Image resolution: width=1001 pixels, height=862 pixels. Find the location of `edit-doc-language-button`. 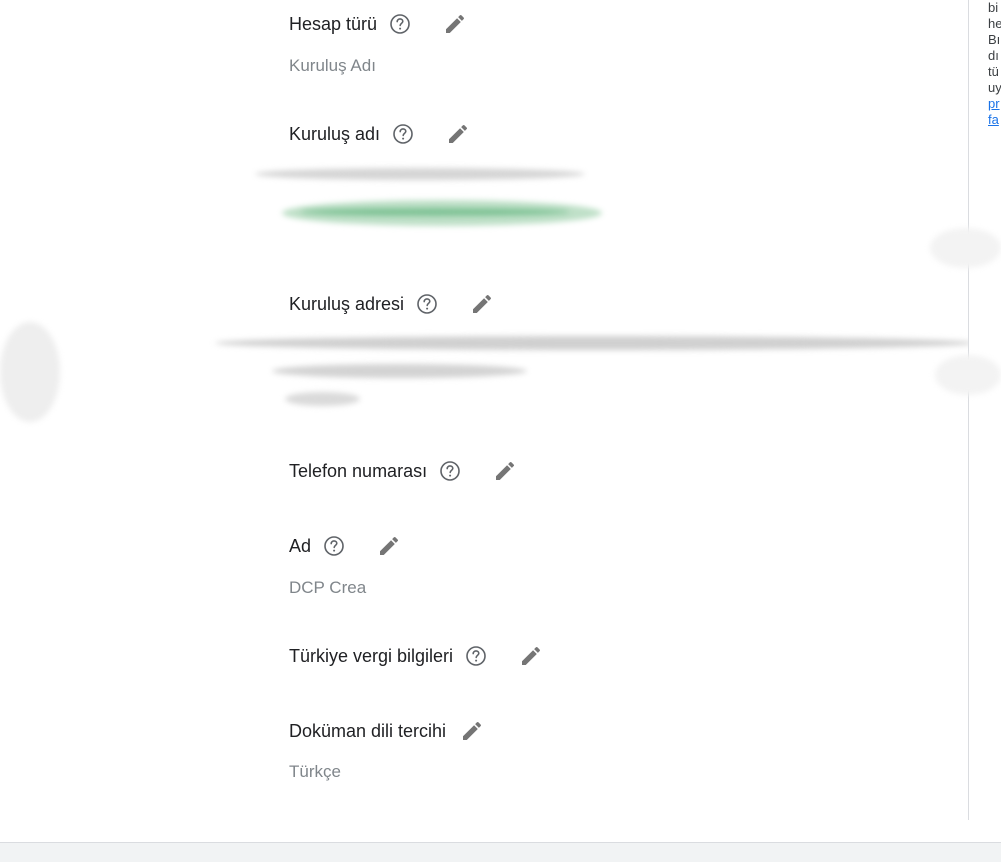

edit-doc-language-button is located at coordinates (472, 731).